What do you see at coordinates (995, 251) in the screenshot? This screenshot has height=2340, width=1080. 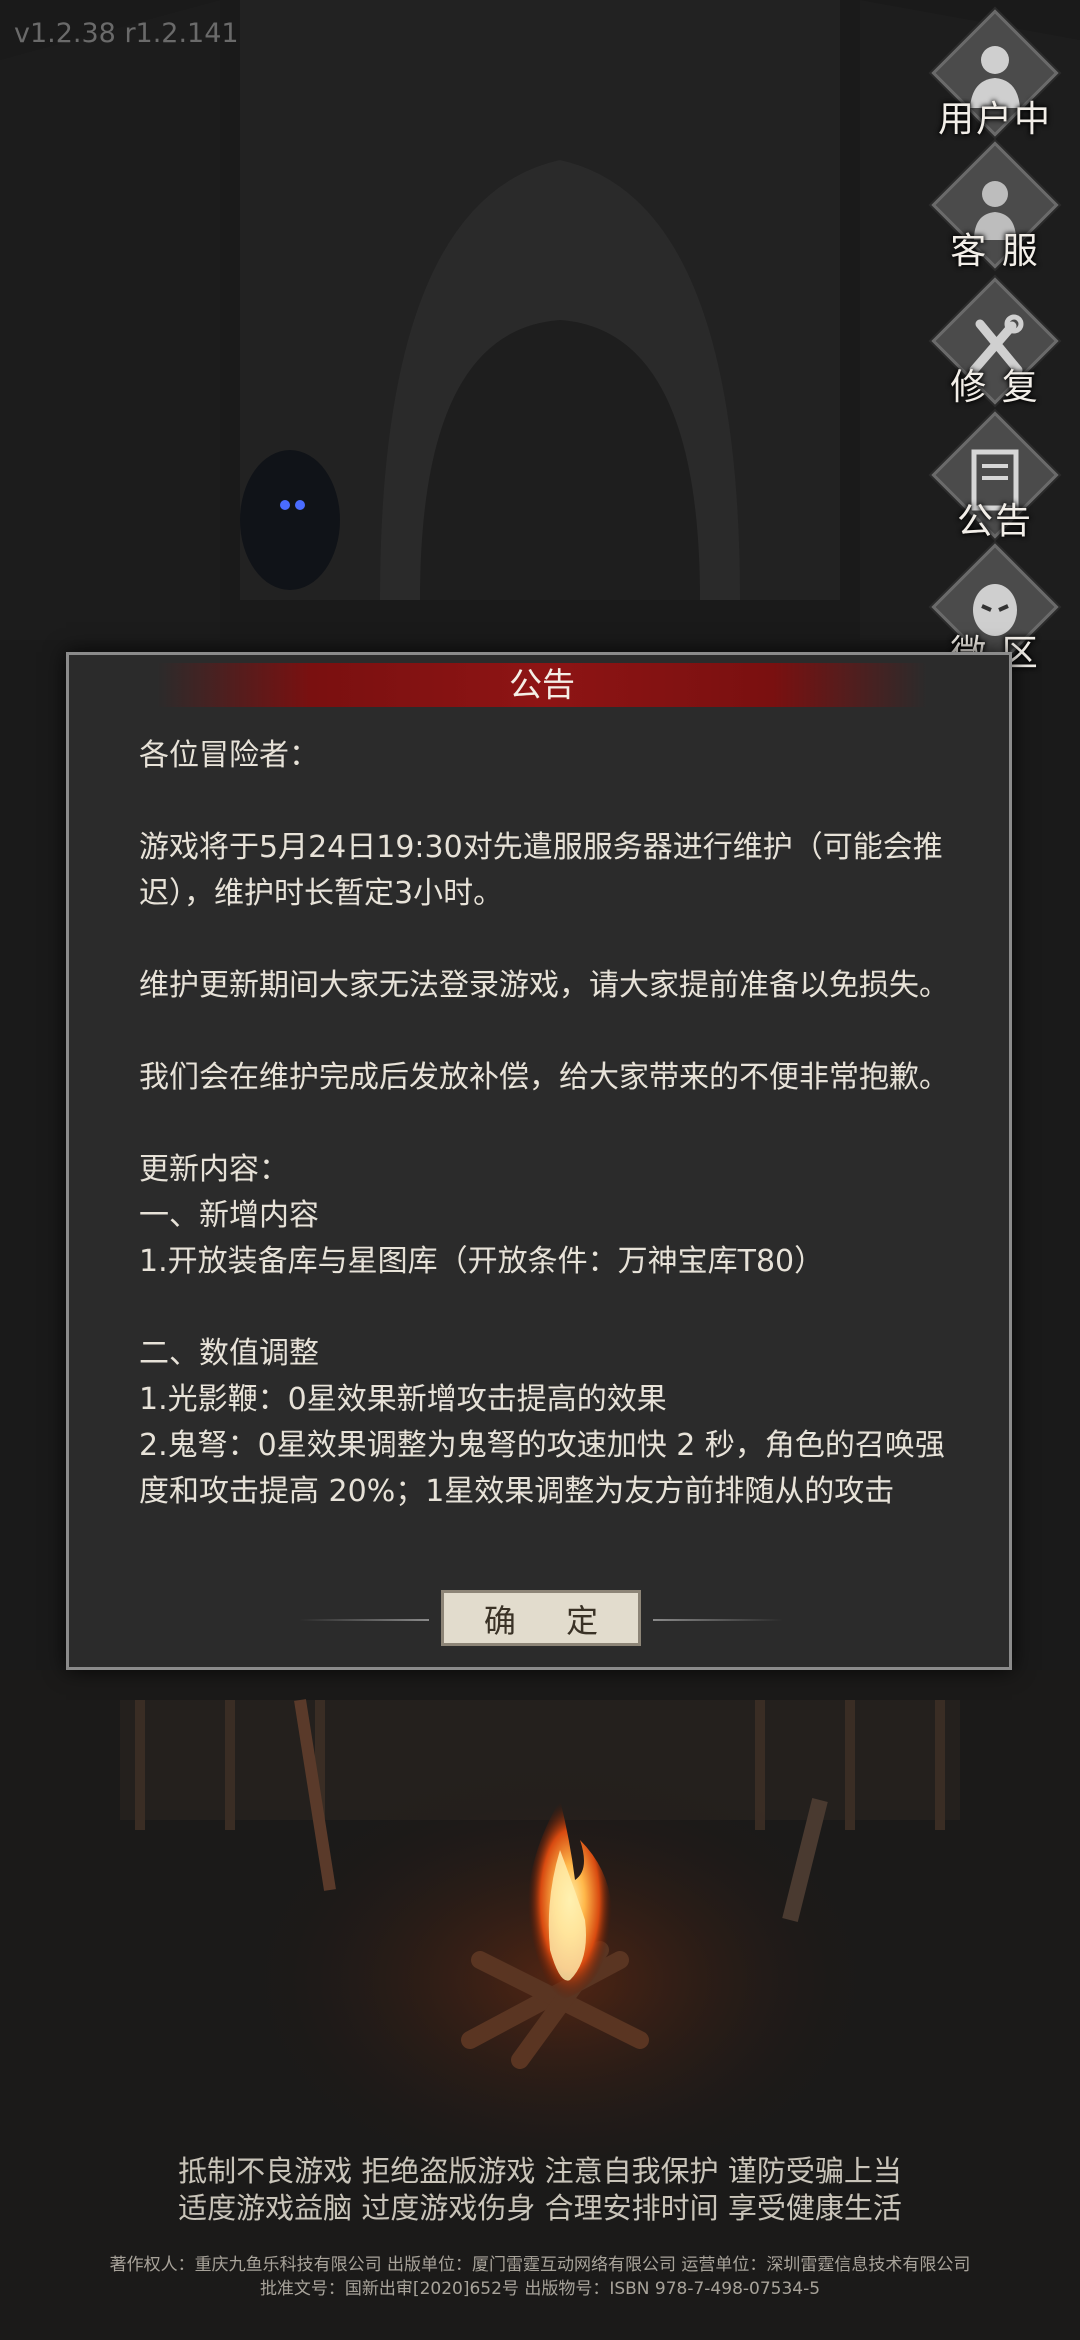 I see `customer-service-label: 客 服` at bounding box center [995, 251].